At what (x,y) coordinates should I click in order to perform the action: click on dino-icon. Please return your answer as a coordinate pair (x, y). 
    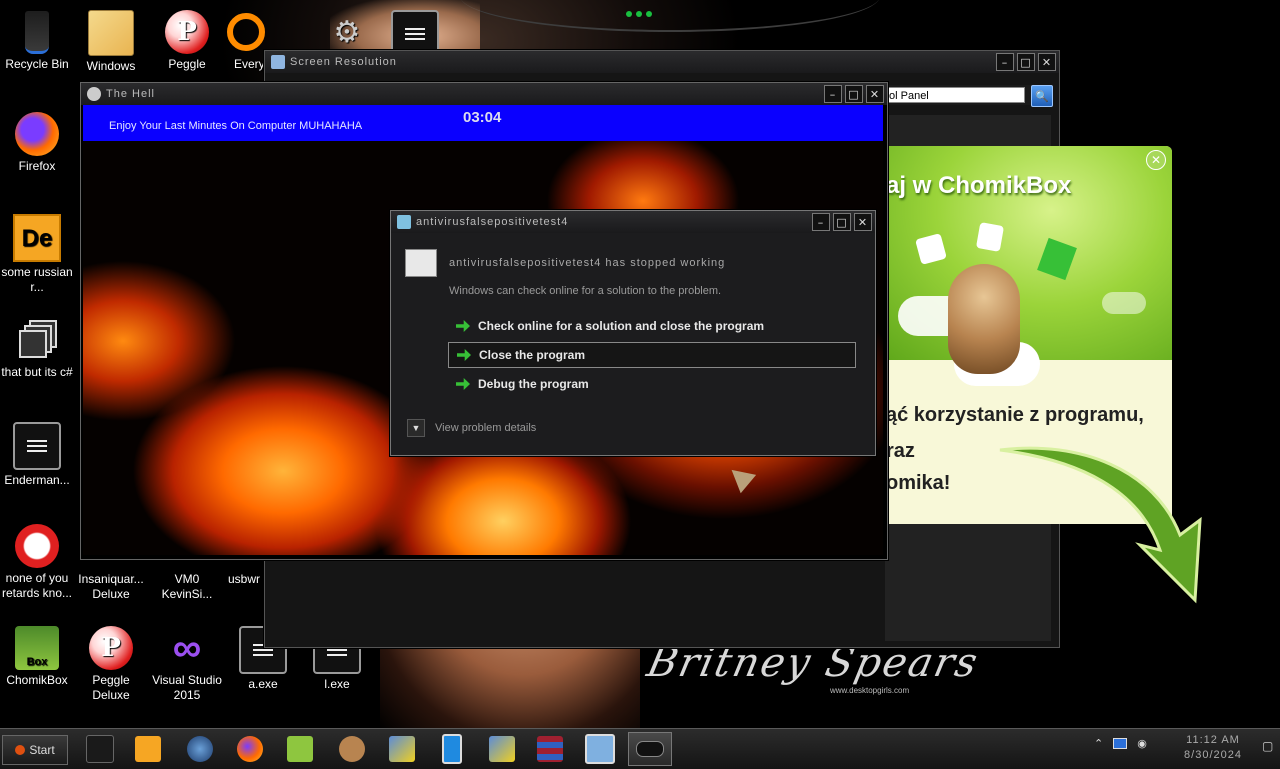
    Looking at the image, I should click on (37, 546).